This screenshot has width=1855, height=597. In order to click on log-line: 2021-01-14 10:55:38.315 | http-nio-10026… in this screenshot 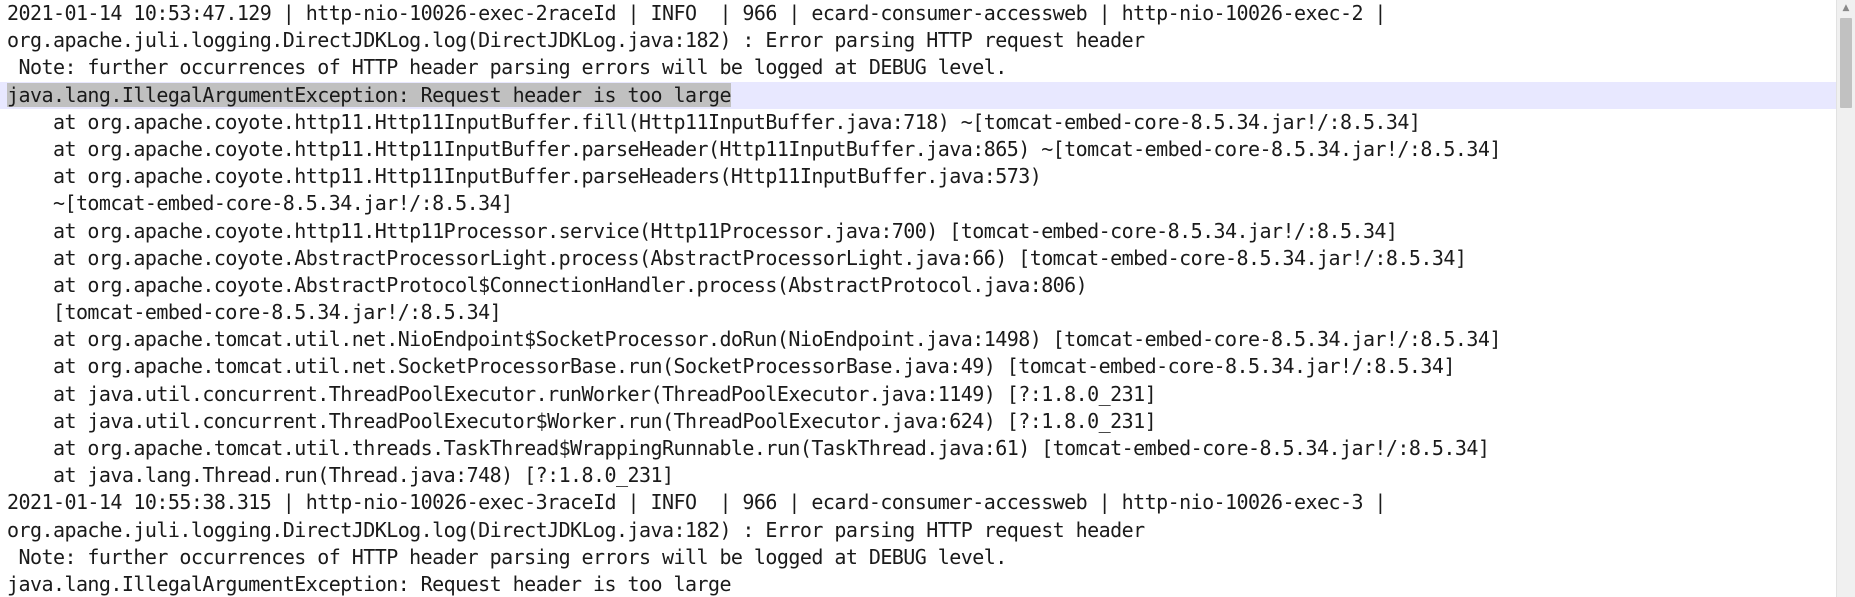, I will do `click(921, 502)`.